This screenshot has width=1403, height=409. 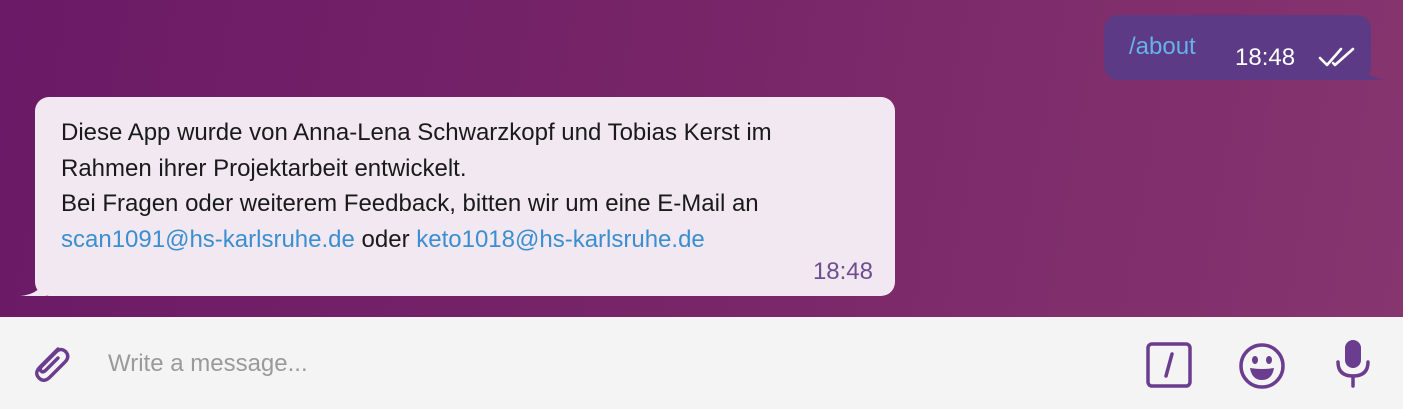 What do you see at coordinates (385, 239) in the screenshot?
I see `email-connector: oder` at bounding box center [385, 239].